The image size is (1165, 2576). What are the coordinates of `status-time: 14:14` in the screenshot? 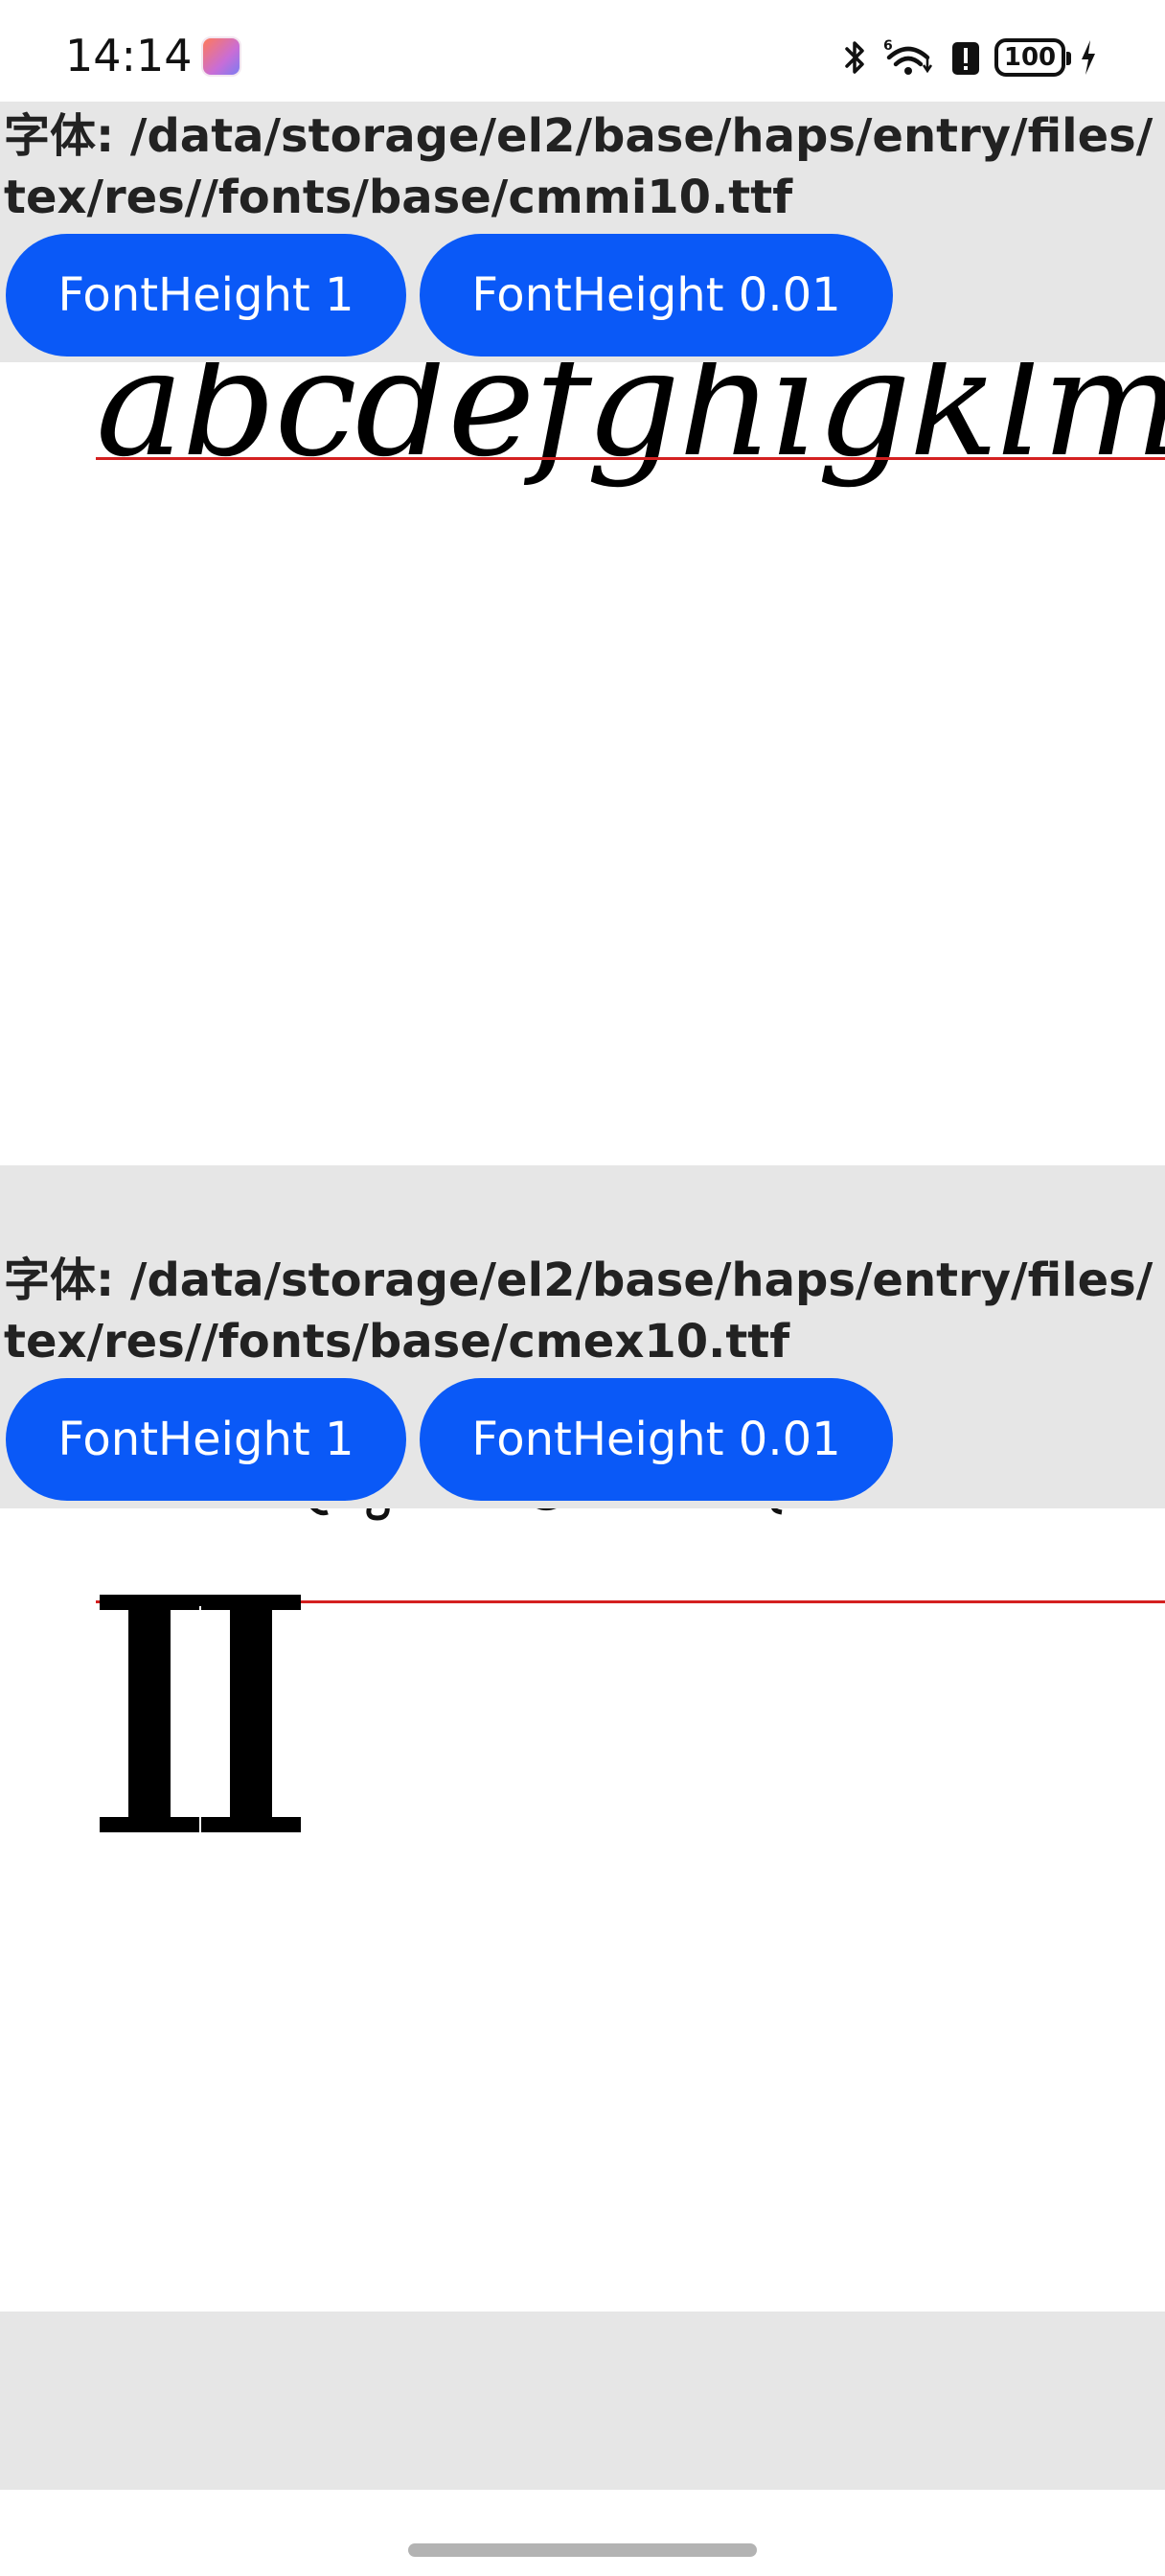 It's located at (129, 55).